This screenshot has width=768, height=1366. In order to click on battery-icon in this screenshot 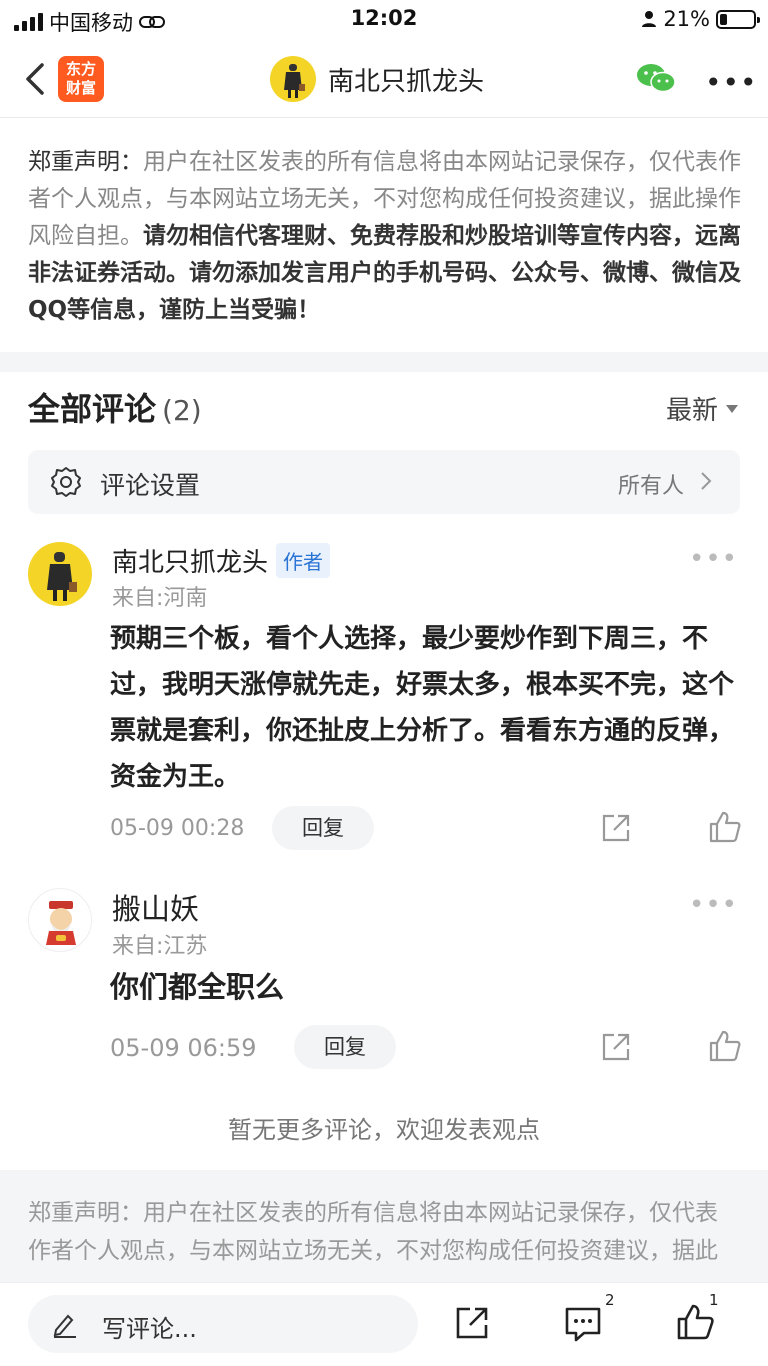, I will do `click(738, 19)`.